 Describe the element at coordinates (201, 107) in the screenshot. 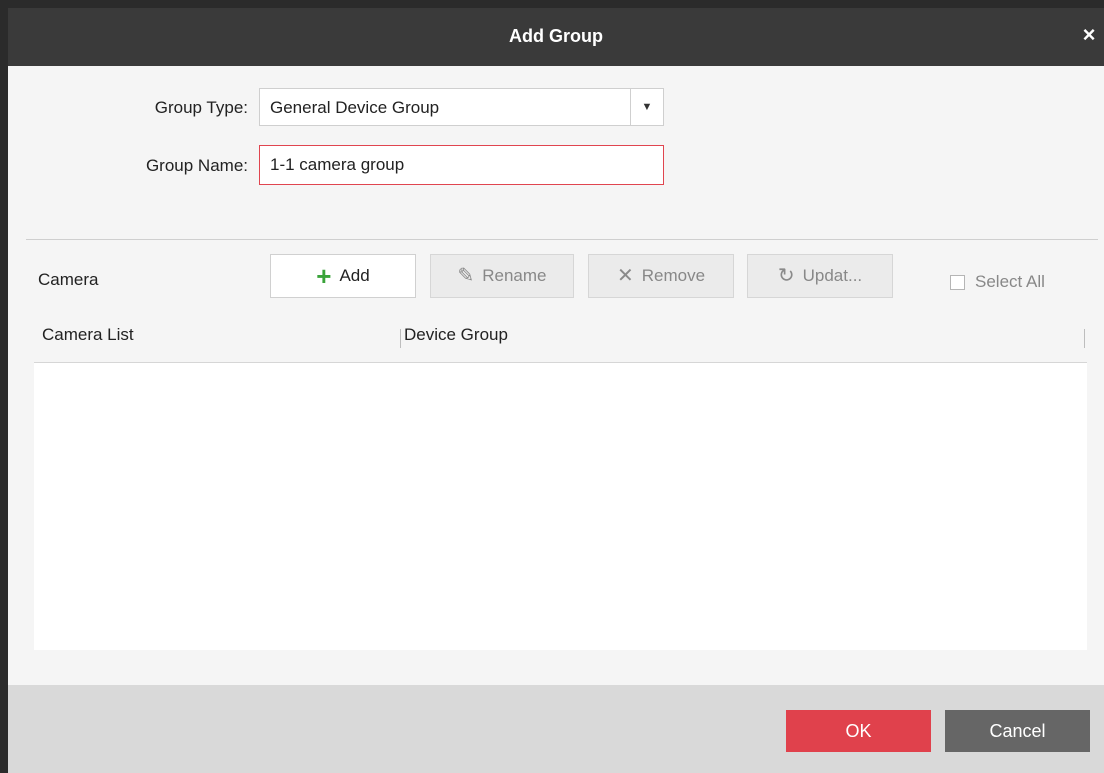

I see `group-type-label: Group Type:` at that location.